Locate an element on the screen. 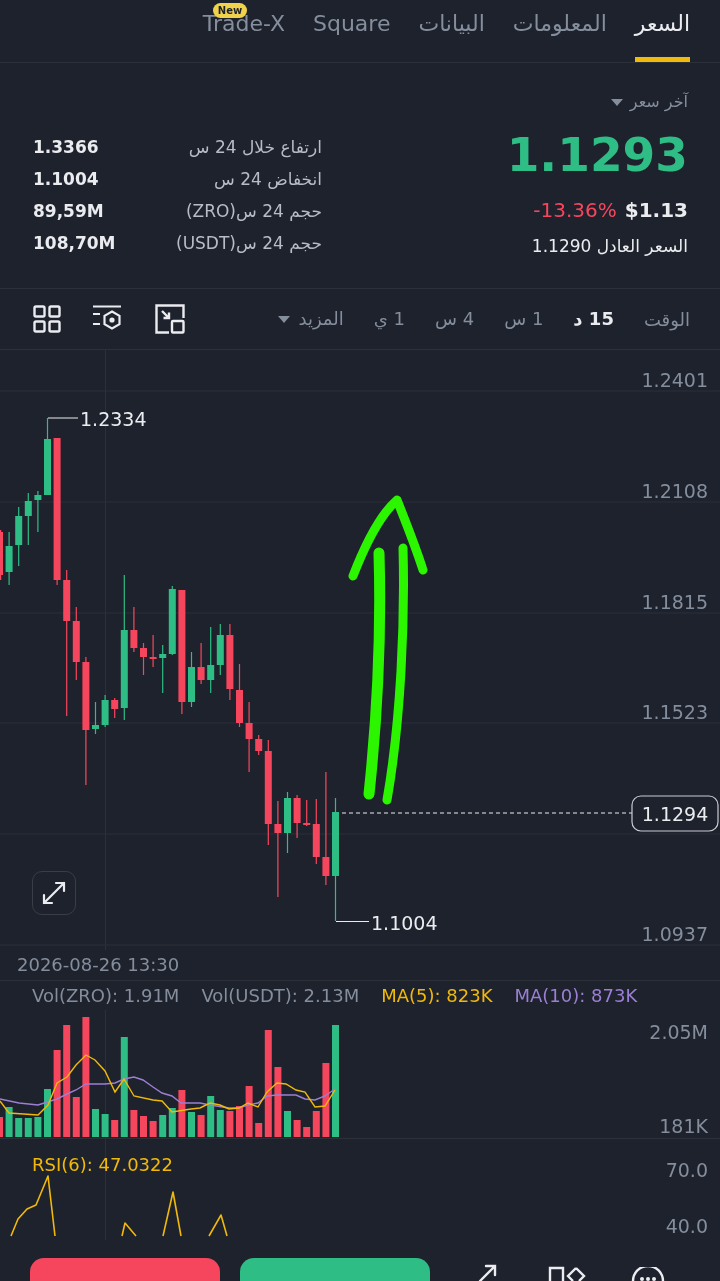  grid-icon is located at coordinates (47, 319).